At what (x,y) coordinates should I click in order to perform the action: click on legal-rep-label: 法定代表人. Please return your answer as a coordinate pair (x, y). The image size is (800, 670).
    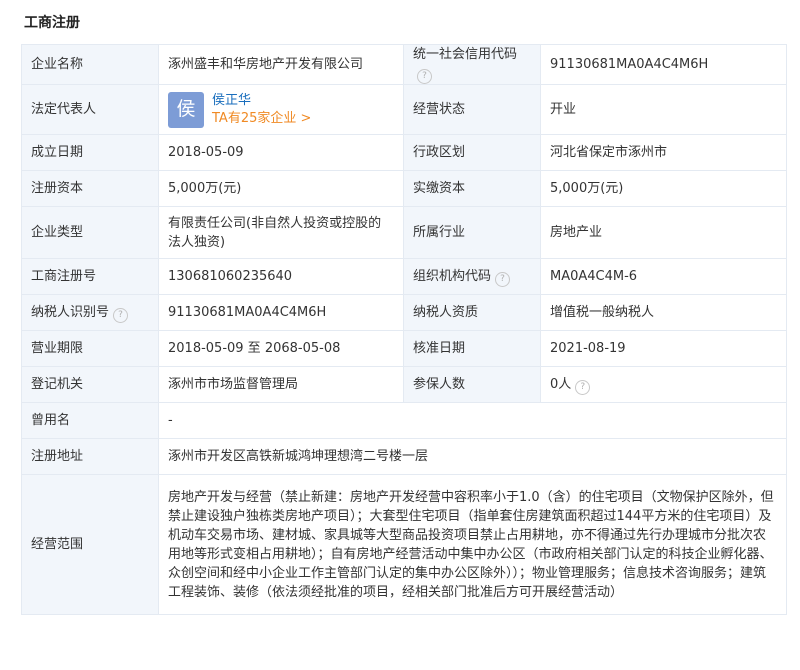
    Looking at the image, I should click on (90, 109).